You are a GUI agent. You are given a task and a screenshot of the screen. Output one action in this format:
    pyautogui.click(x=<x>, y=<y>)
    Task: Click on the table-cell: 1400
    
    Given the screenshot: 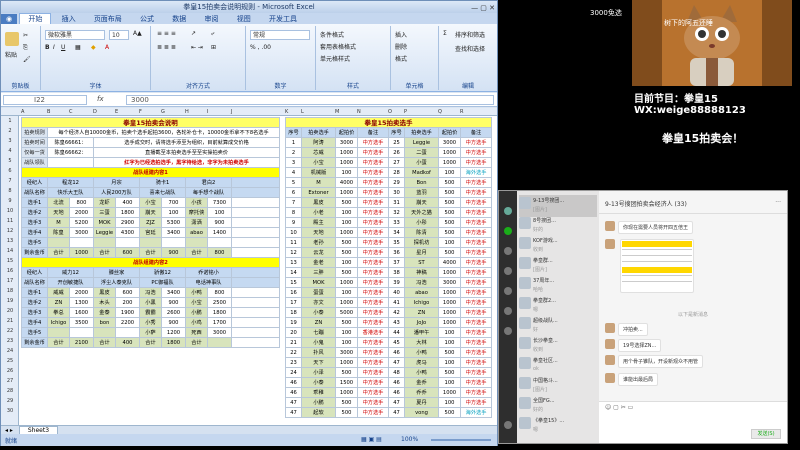 What is the action you would take?
    pyautogui.click(x=219, y=232)
    